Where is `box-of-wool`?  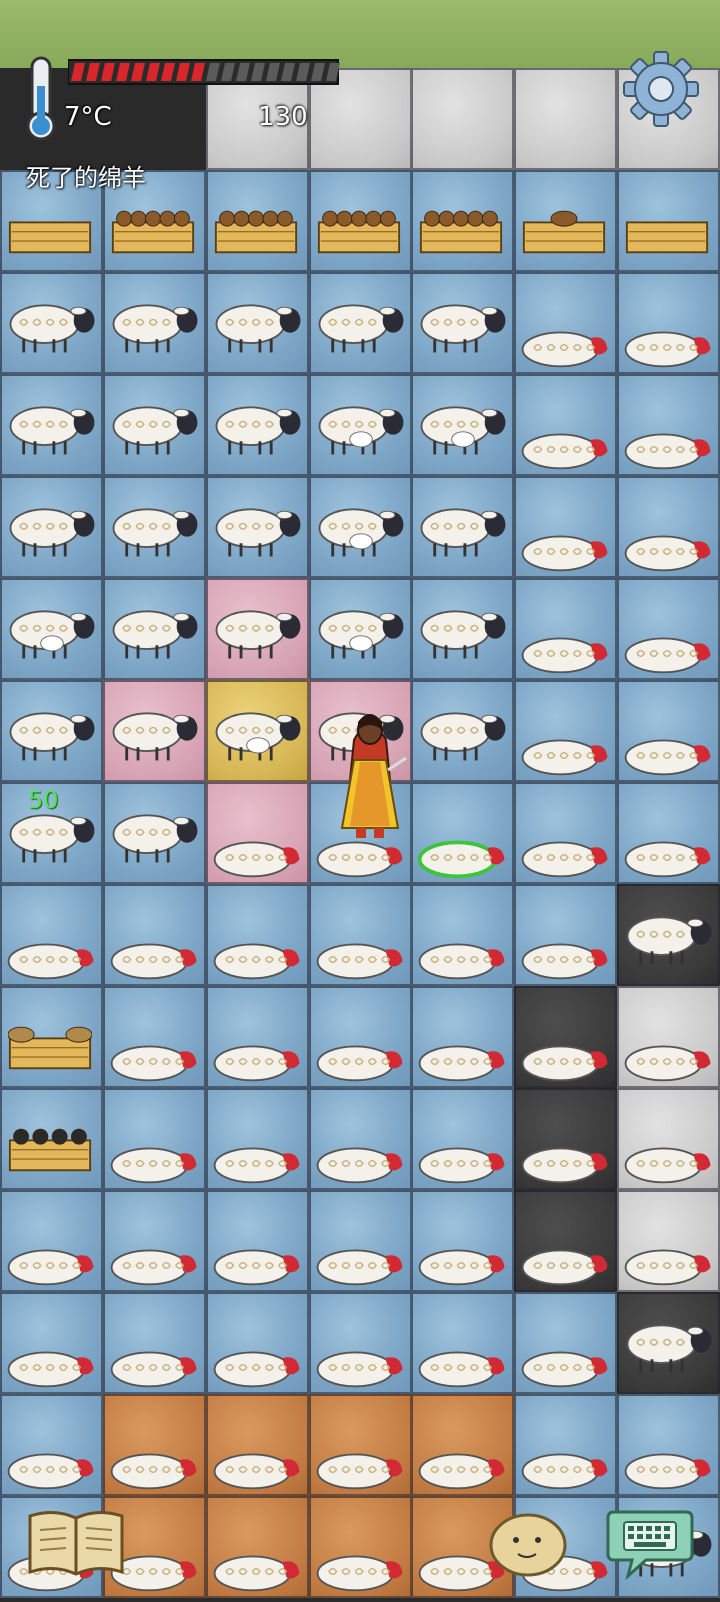
box-of-wool is located at coordinates (50, 1044).